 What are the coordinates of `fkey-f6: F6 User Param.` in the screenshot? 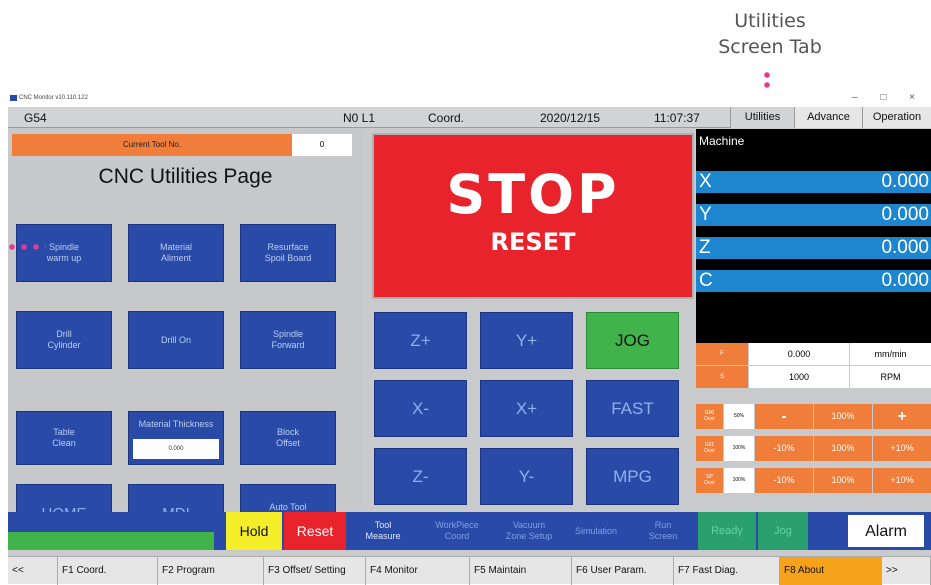 It's located at (623, 571).